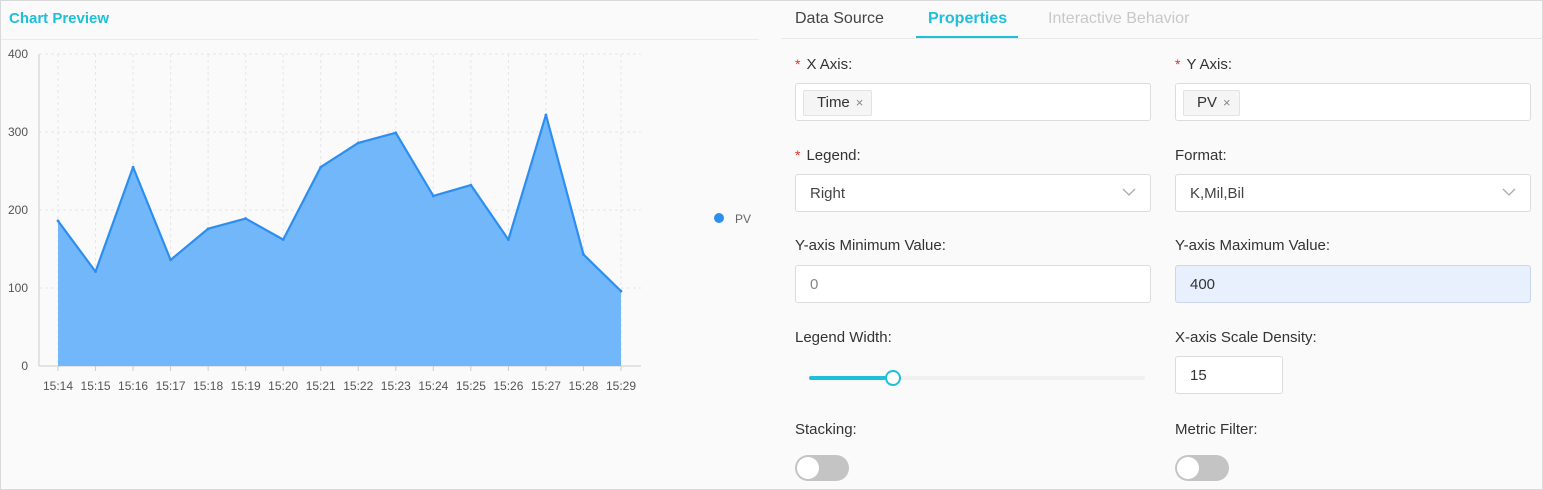 This screenshot has width=1543, height=490. Describe the element at coordinates (471, 386) in the screenshot. I see `x-tick-label: 15:25` at that location.